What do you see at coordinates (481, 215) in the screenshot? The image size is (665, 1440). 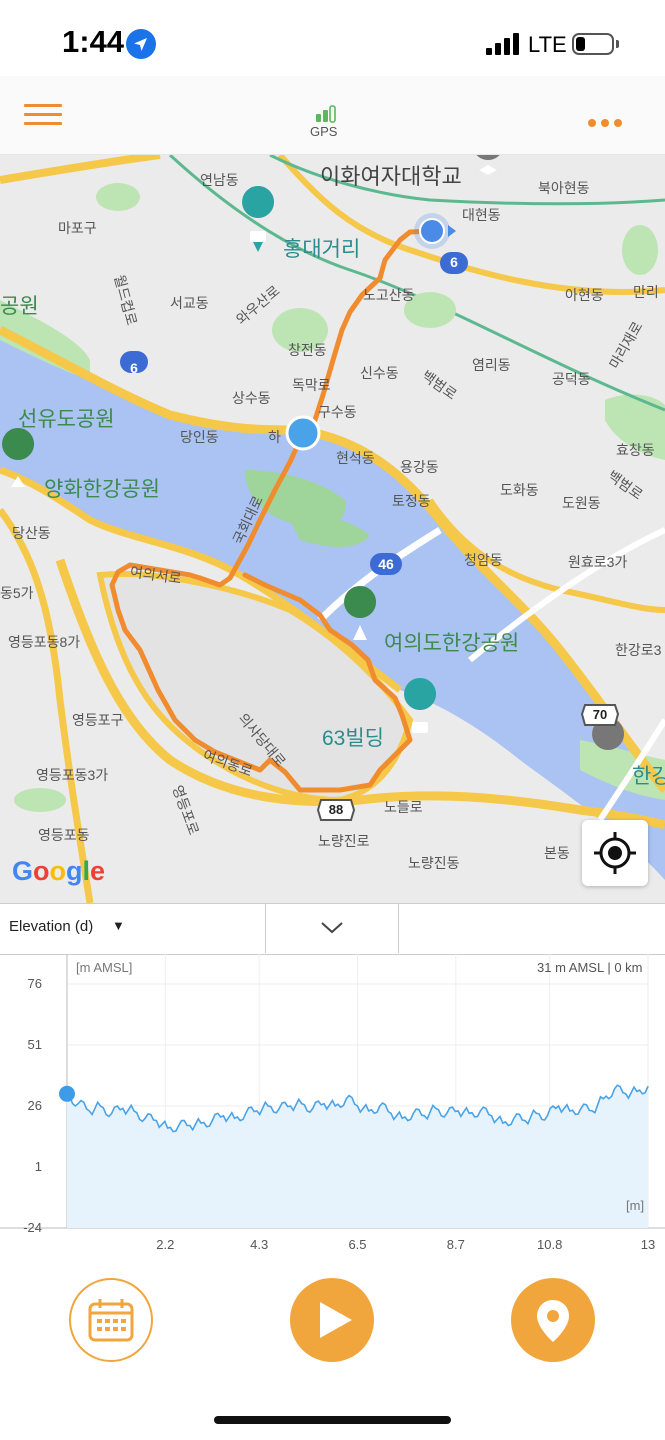 I see `map-label: 대현동` at bounding box center [481, 215].